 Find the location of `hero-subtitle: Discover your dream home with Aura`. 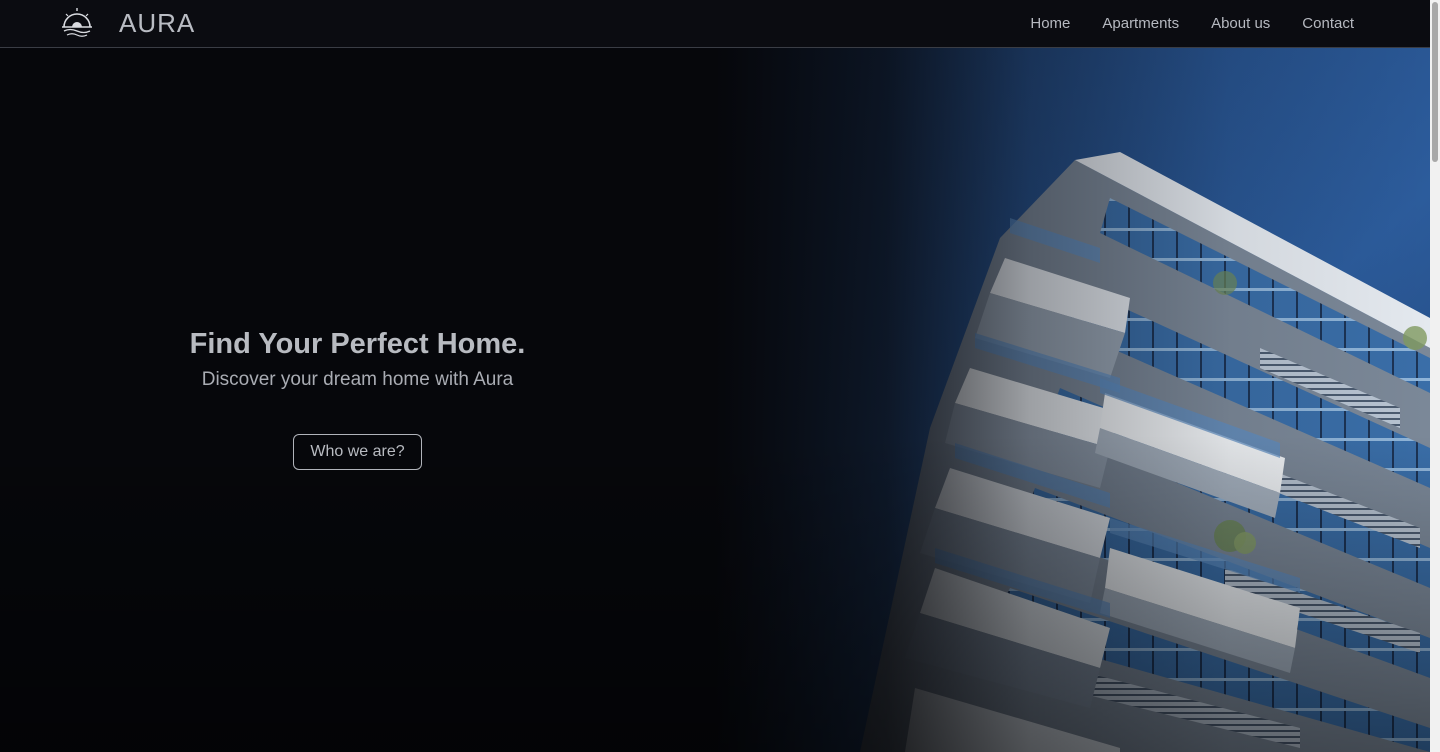

hero-subtitle: Discover your dream home with Aura is located at coordinates (357, 379).